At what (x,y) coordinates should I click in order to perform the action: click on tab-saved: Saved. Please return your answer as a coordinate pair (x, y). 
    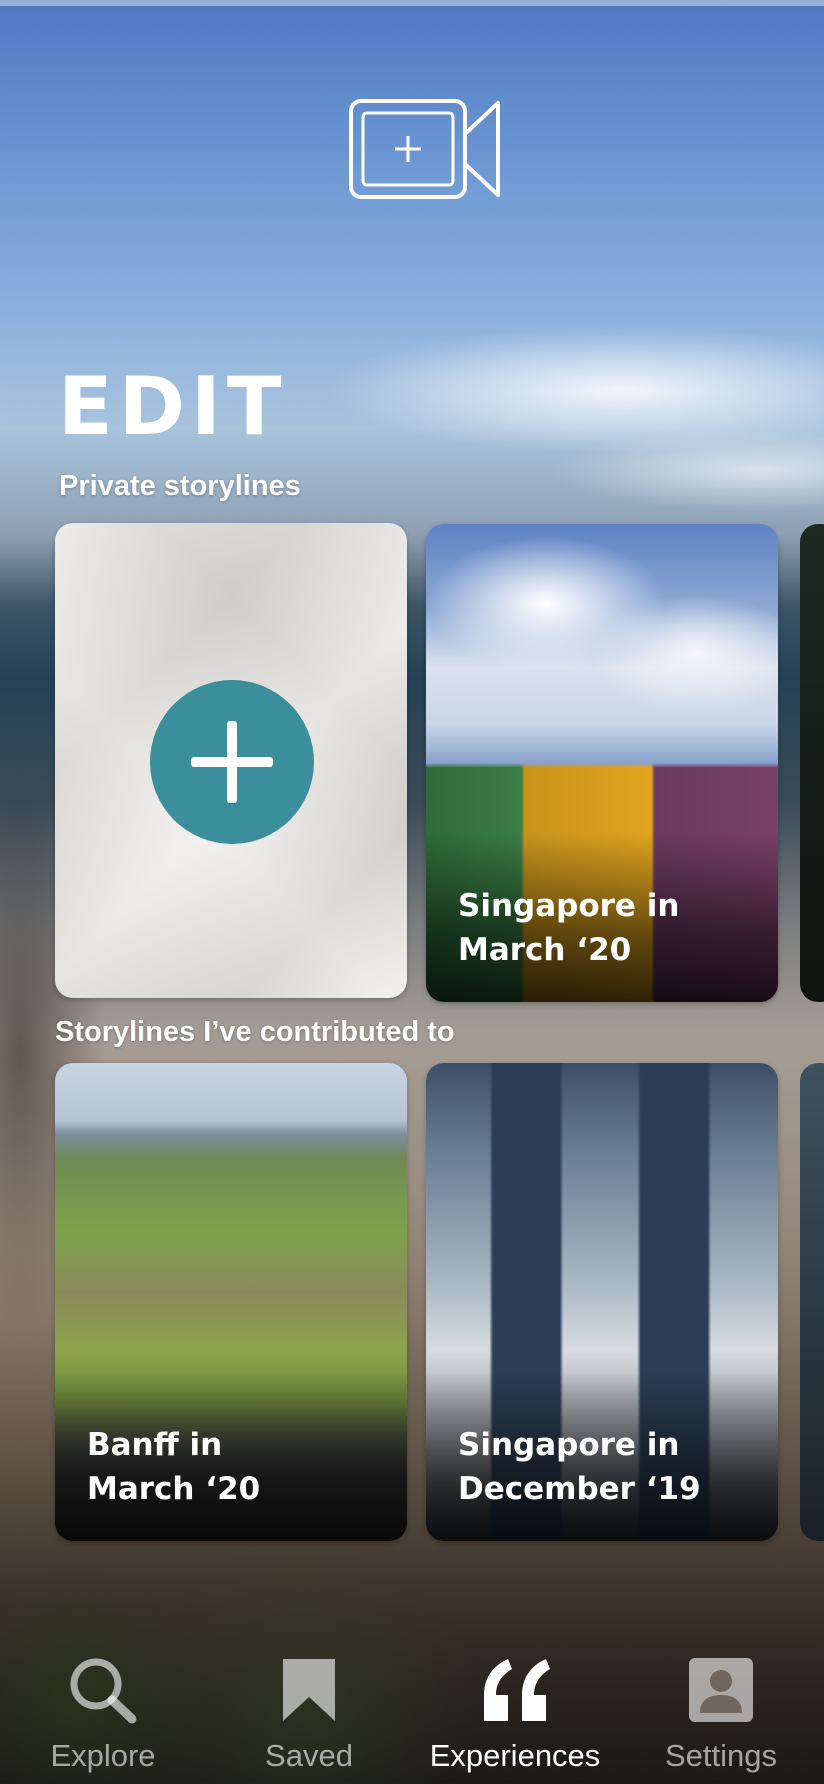
    Looking at the image, I should click on (309, 1707).